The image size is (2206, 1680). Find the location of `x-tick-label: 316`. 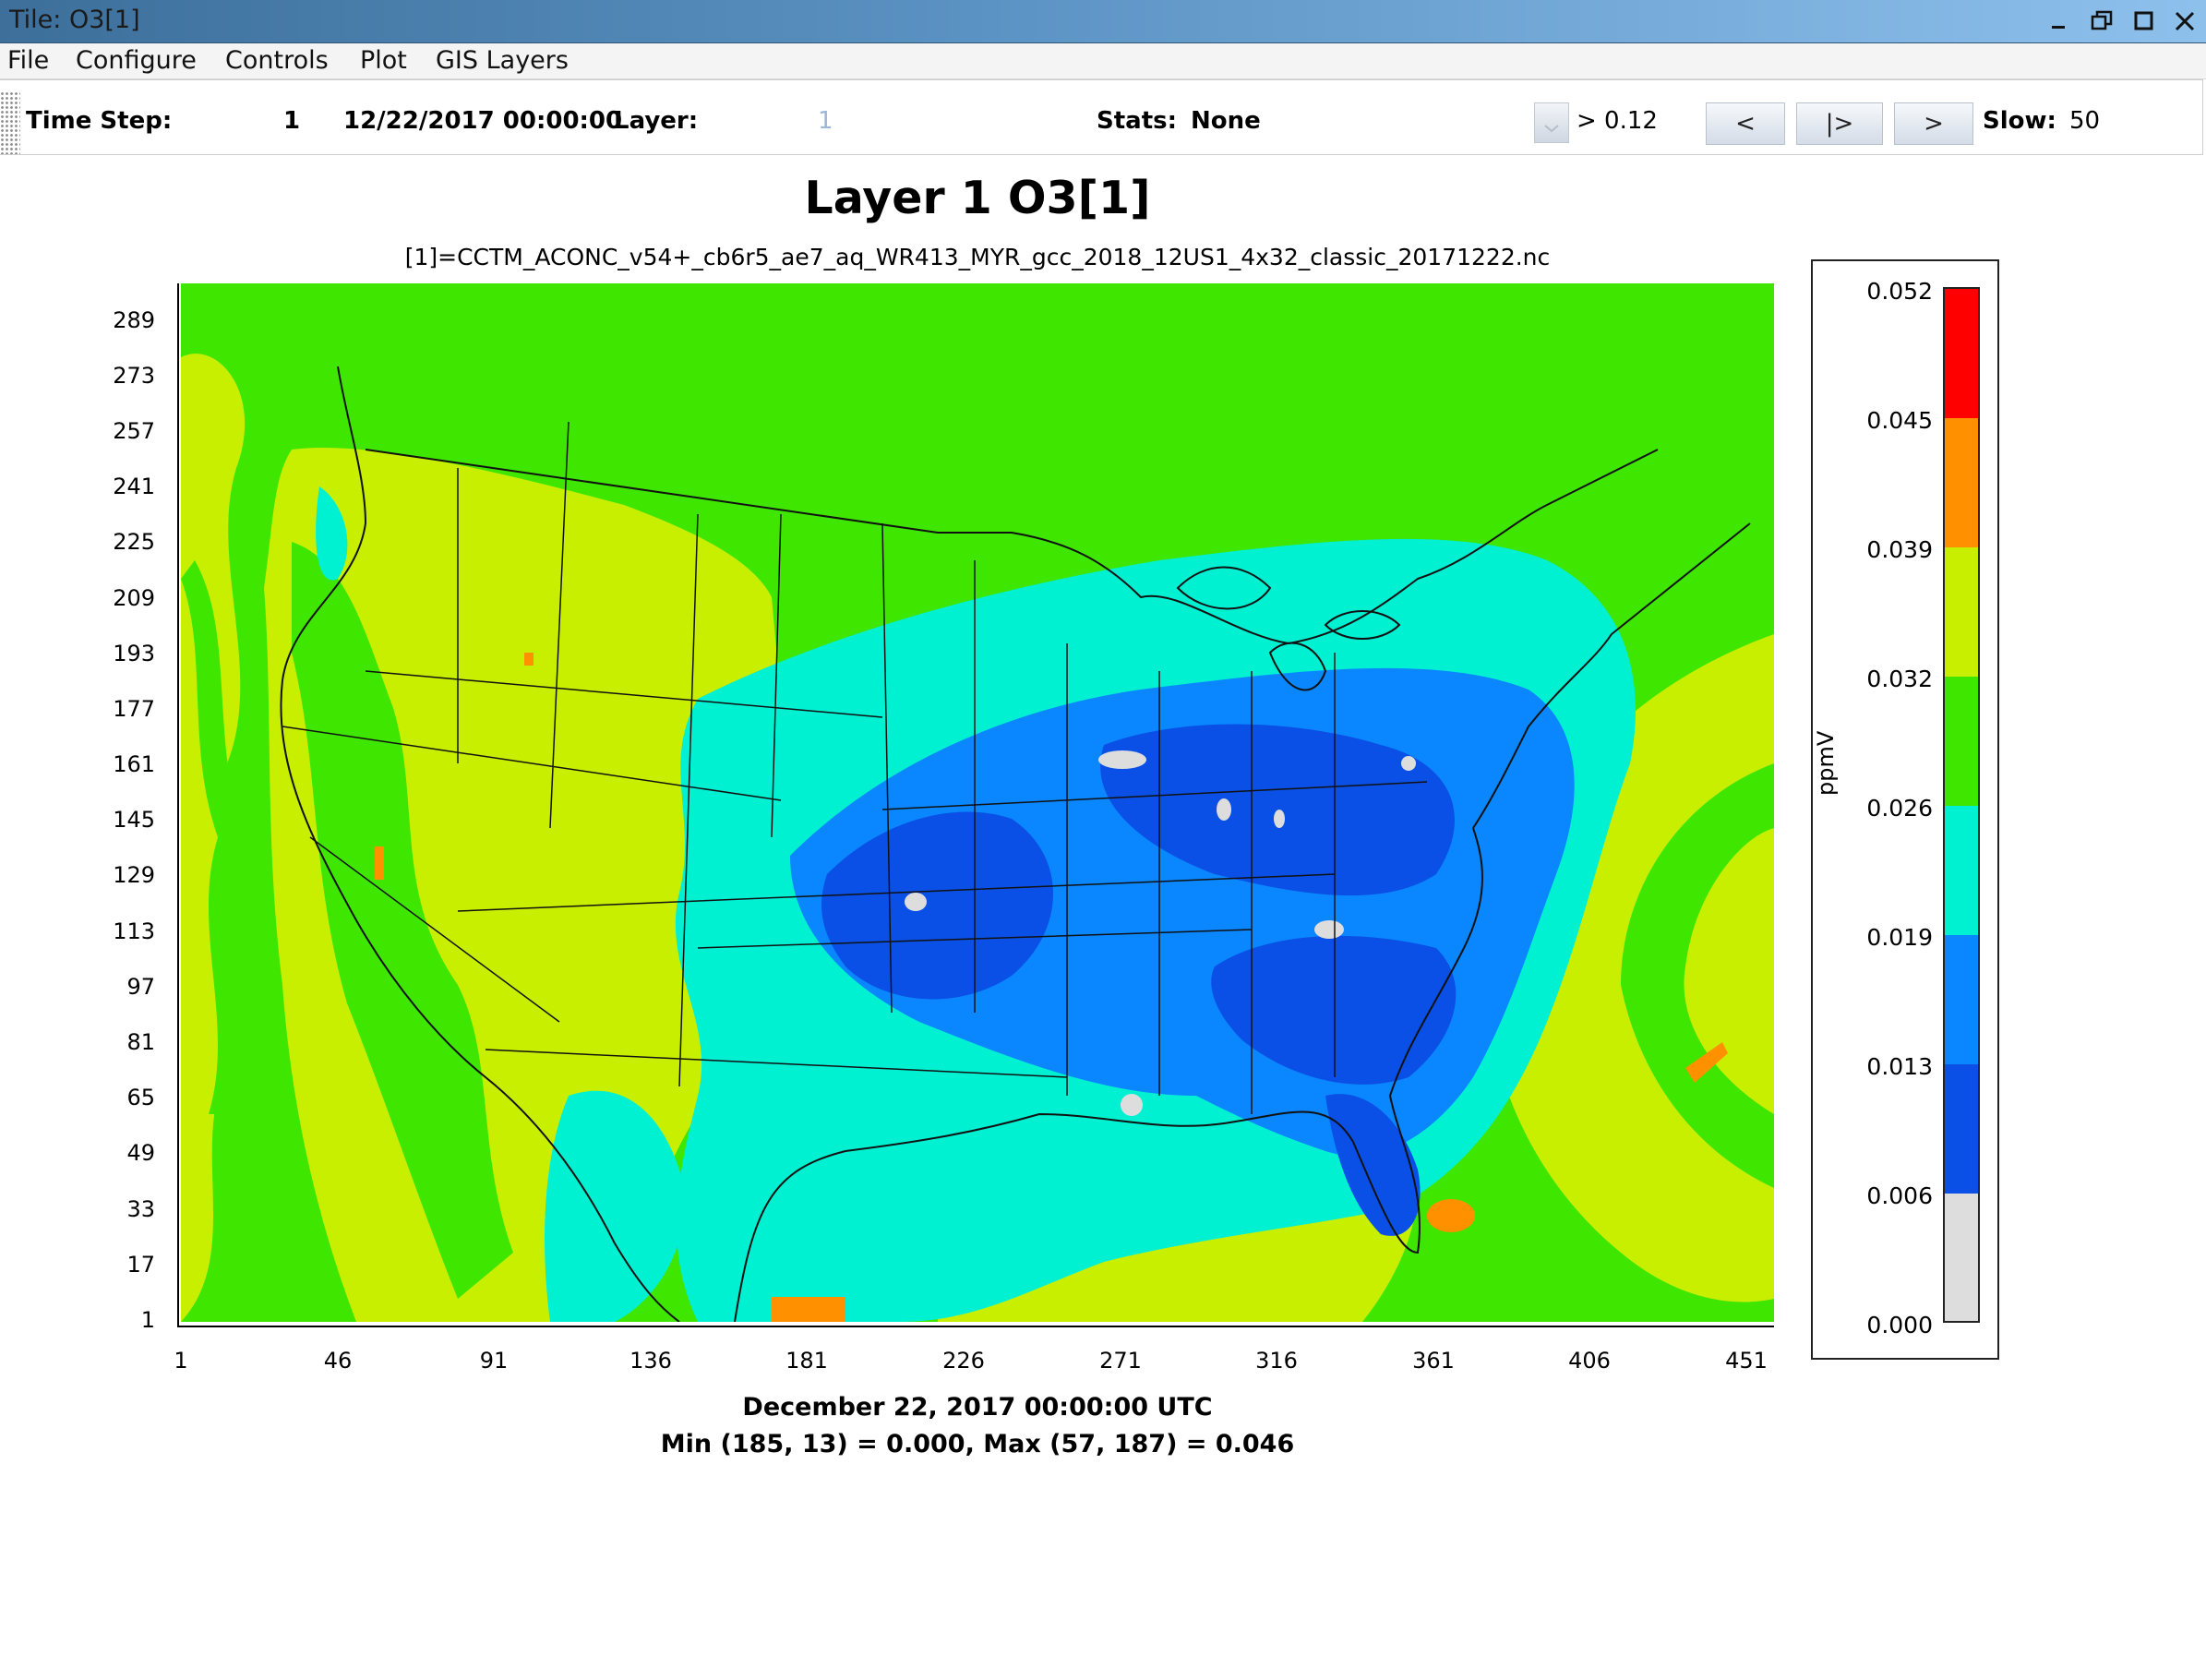

x-tick-label: 316 is located at coordinates (1276, 1361).